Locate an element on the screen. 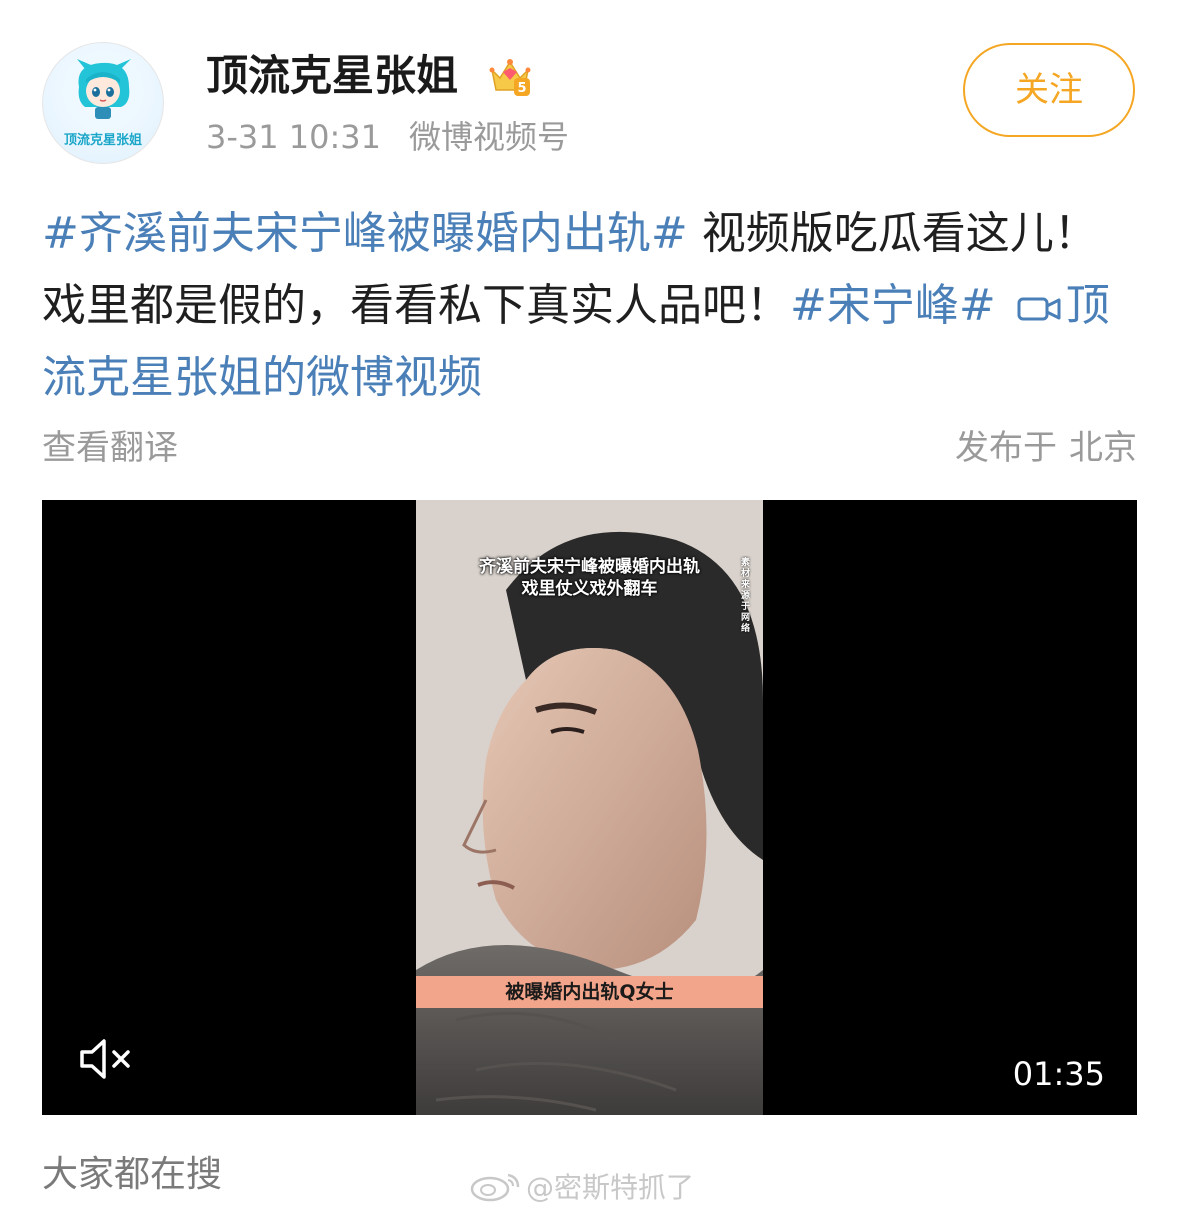 This screenshot has width=1179, height=1217. username: 顶流克星张姐 is located at coordinates (332, 76).